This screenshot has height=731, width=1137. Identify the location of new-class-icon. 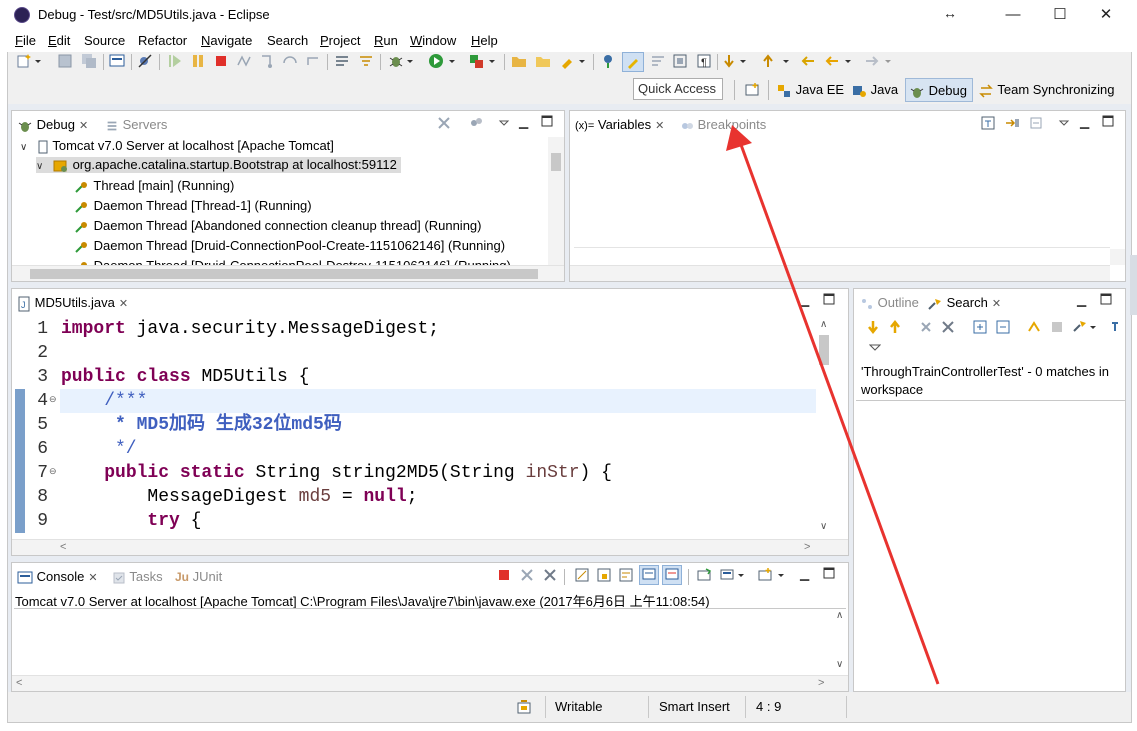
(567, 61).